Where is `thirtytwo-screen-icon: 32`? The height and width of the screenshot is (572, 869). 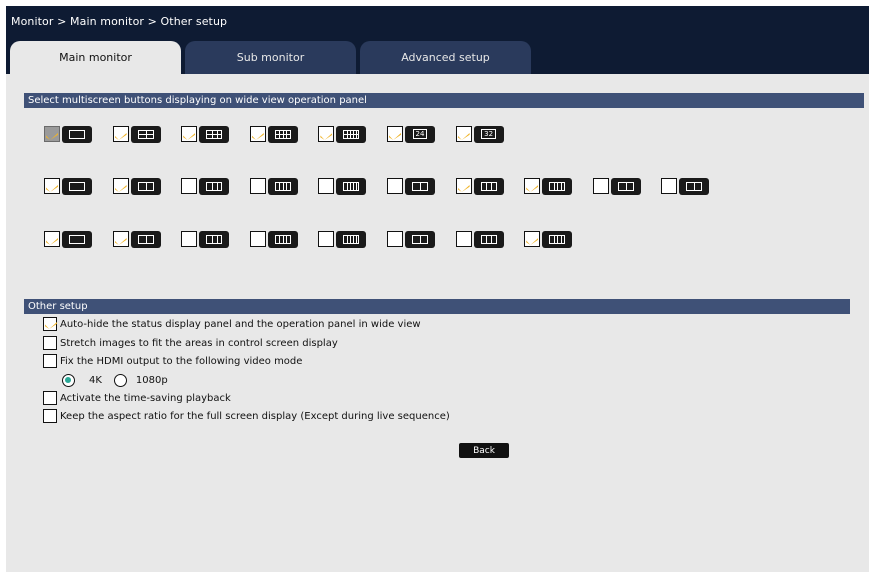 thirtytwo-screen-icon: 32 is located at coordinates (489, 134).